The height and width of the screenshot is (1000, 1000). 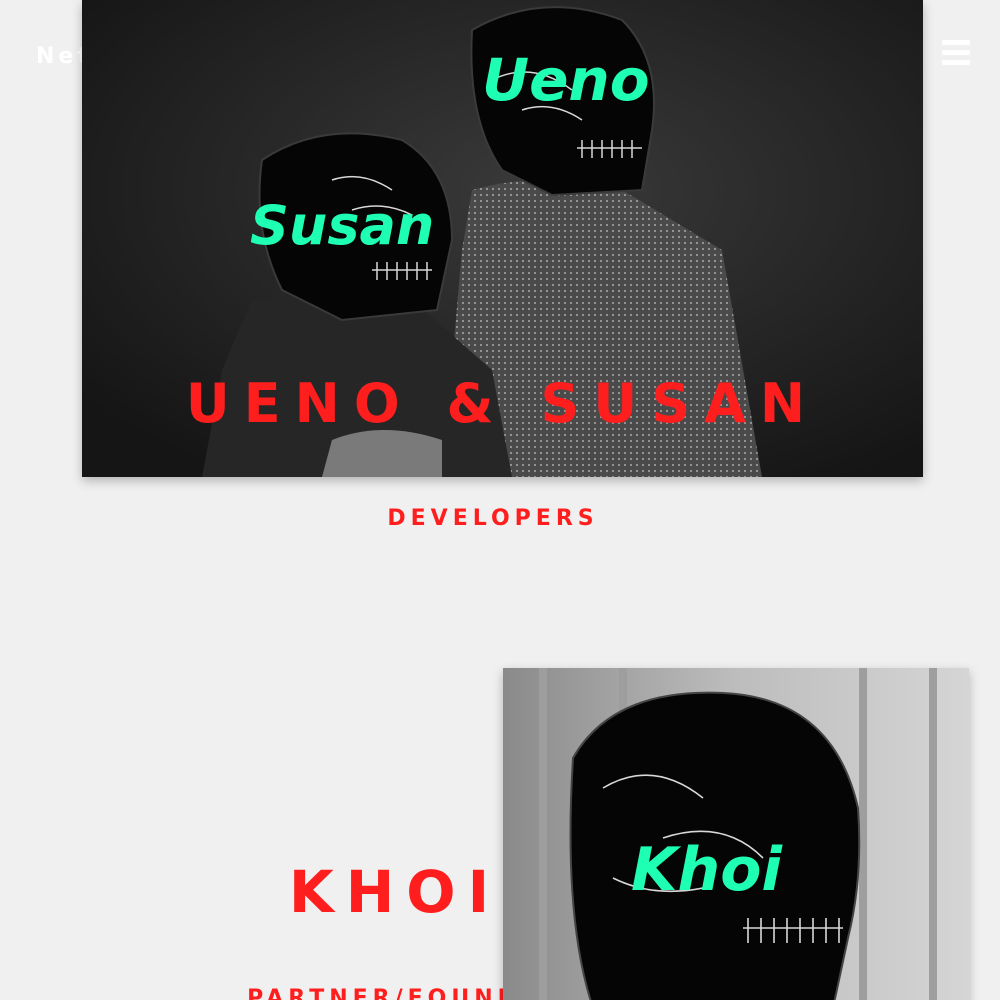 I want to click on hamburger-menu-icon, so click(x=956, y=53).